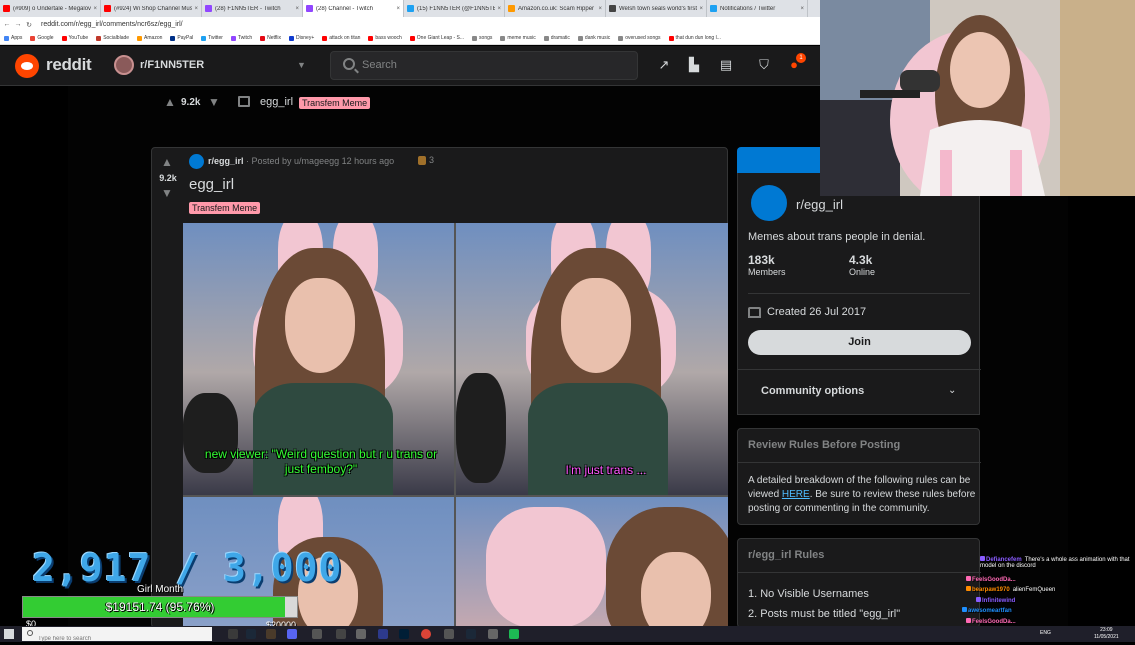  I want to click on bookmark-item: Netflix, so click(270, 38).